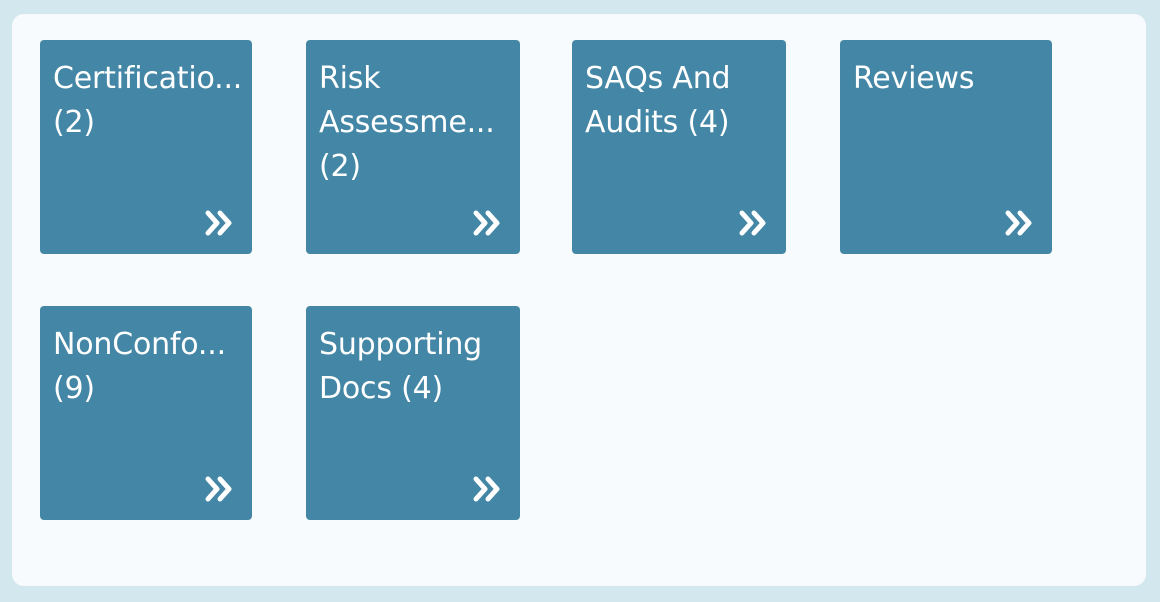 This screenshot has width=1160, height=602. What do you see at coordinates (381, 388) in the screenshot?
I see `tile-label-line: Docs (4)` at bounding box center [381, 388].